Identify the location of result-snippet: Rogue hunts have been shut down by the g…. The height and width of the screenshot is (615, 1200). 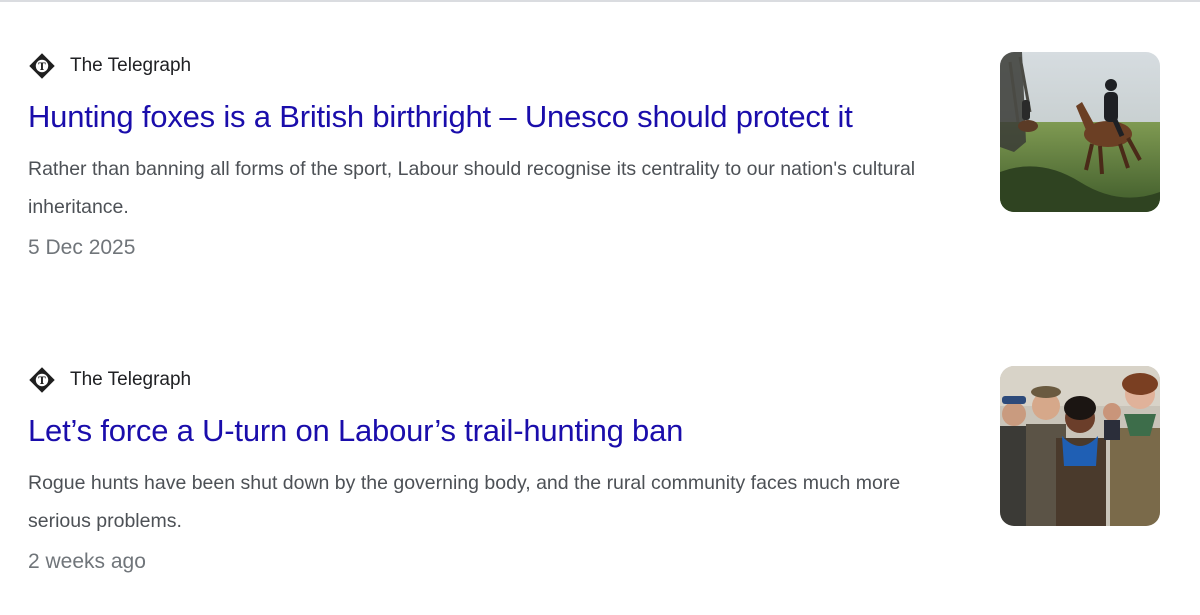
(464, 502).